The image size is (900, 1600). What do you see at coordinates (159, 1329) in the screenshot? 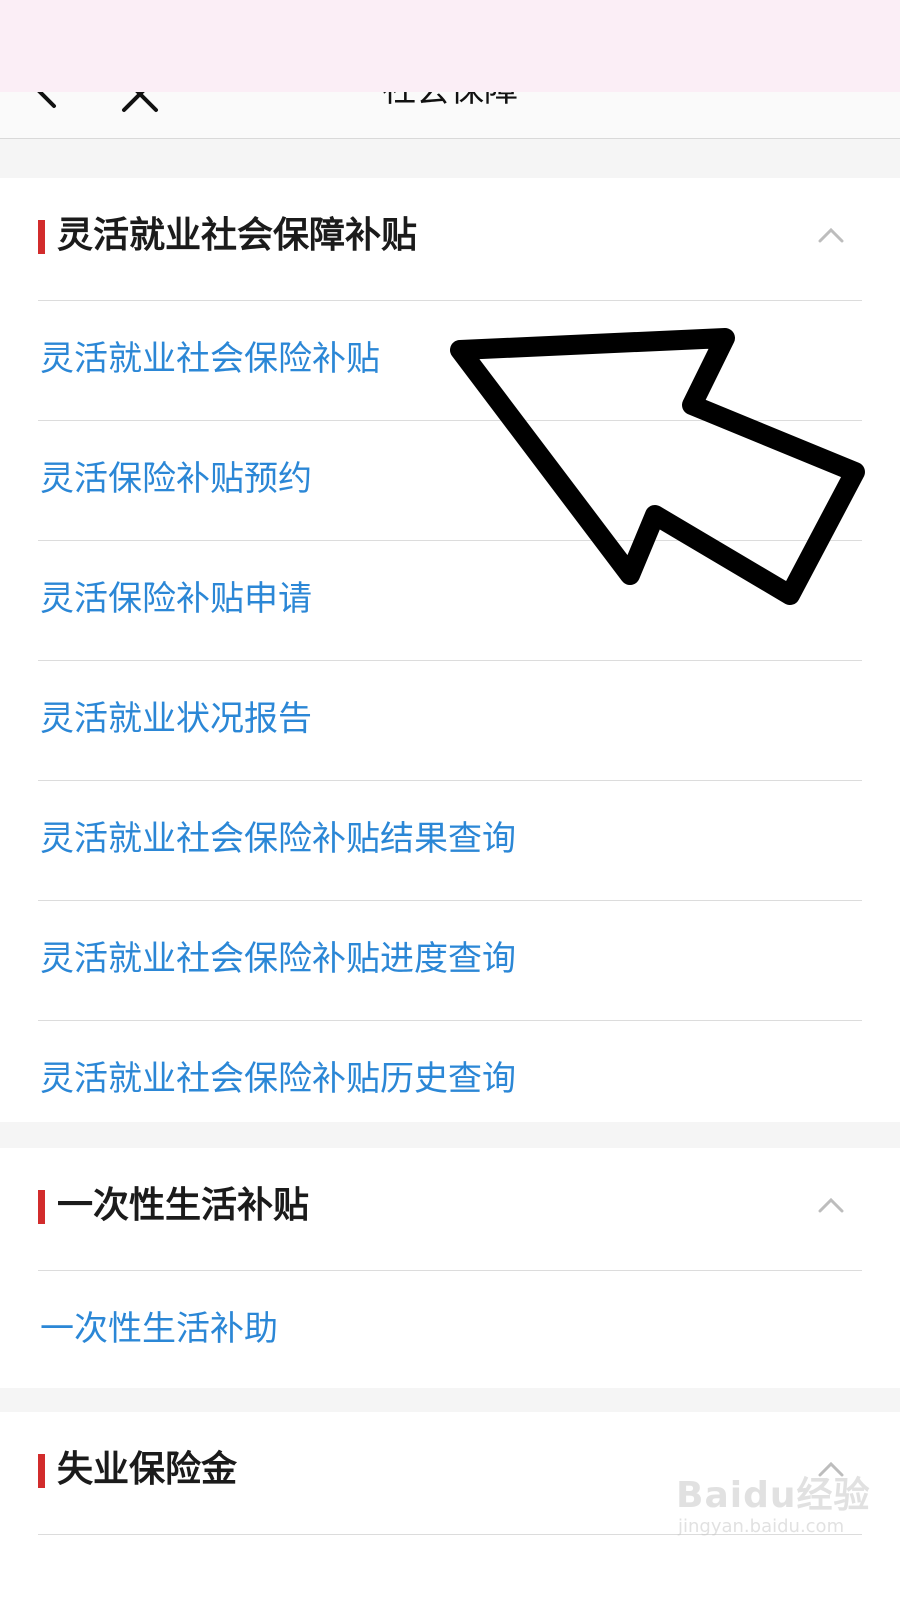
I see `list-item-link: 一次性生活补助` at bounding box center [159, 1329].